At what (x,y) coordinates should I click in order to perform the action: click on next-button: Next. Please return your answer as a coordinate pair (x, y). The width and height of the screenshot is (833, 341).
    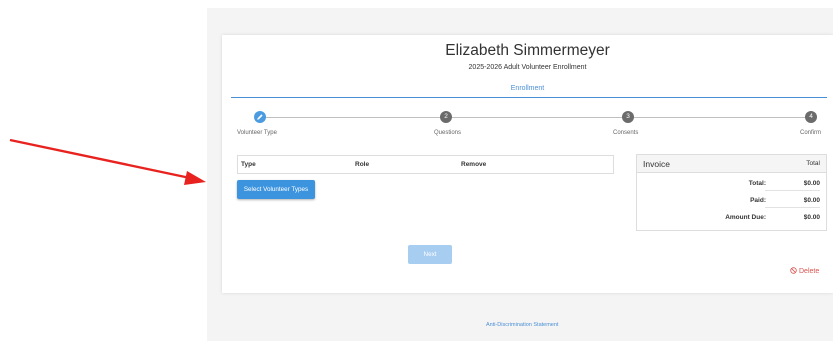
    Looking at the image, I should click on (430, 254).